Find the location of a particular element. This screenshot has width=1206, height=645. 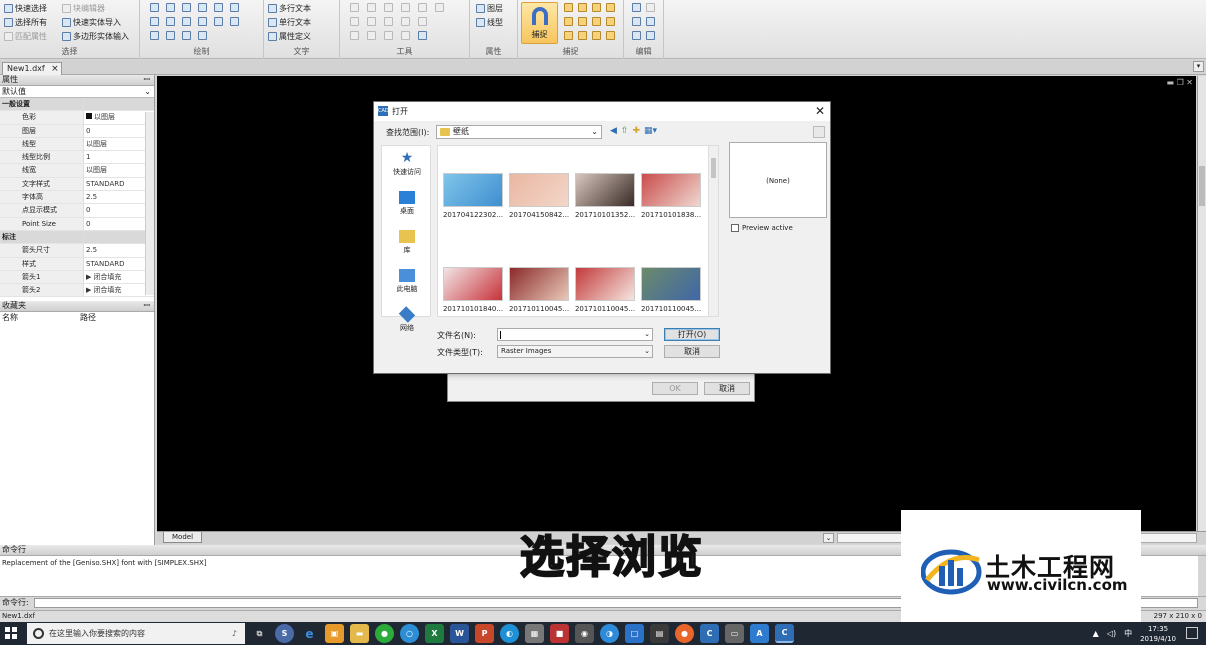

app6-icon: ▭ is located at coordinates (734, 633).